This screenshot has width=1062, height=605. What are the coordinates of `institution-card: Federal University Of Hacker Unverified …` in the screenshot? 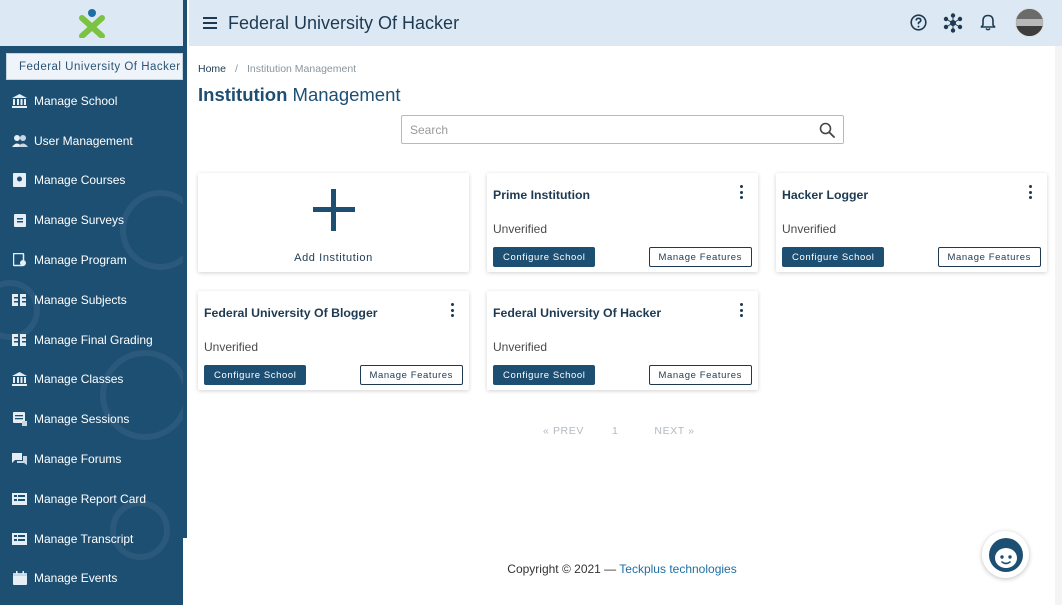 It's located at (622, 340).